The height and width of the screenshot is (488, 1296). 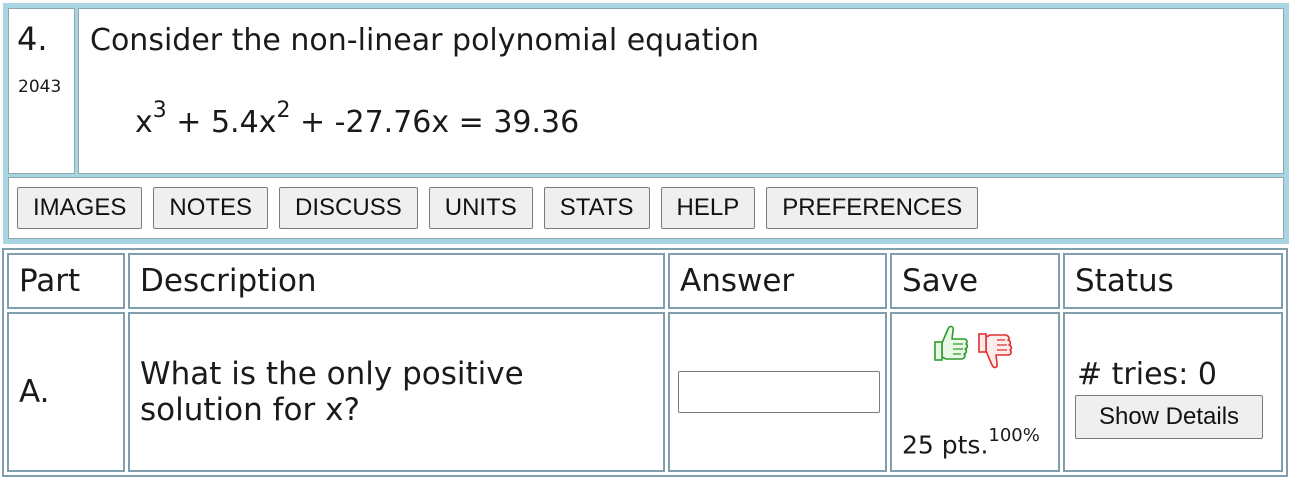 I want to click on points-percent: 100%, so click(x=1014, y=435).